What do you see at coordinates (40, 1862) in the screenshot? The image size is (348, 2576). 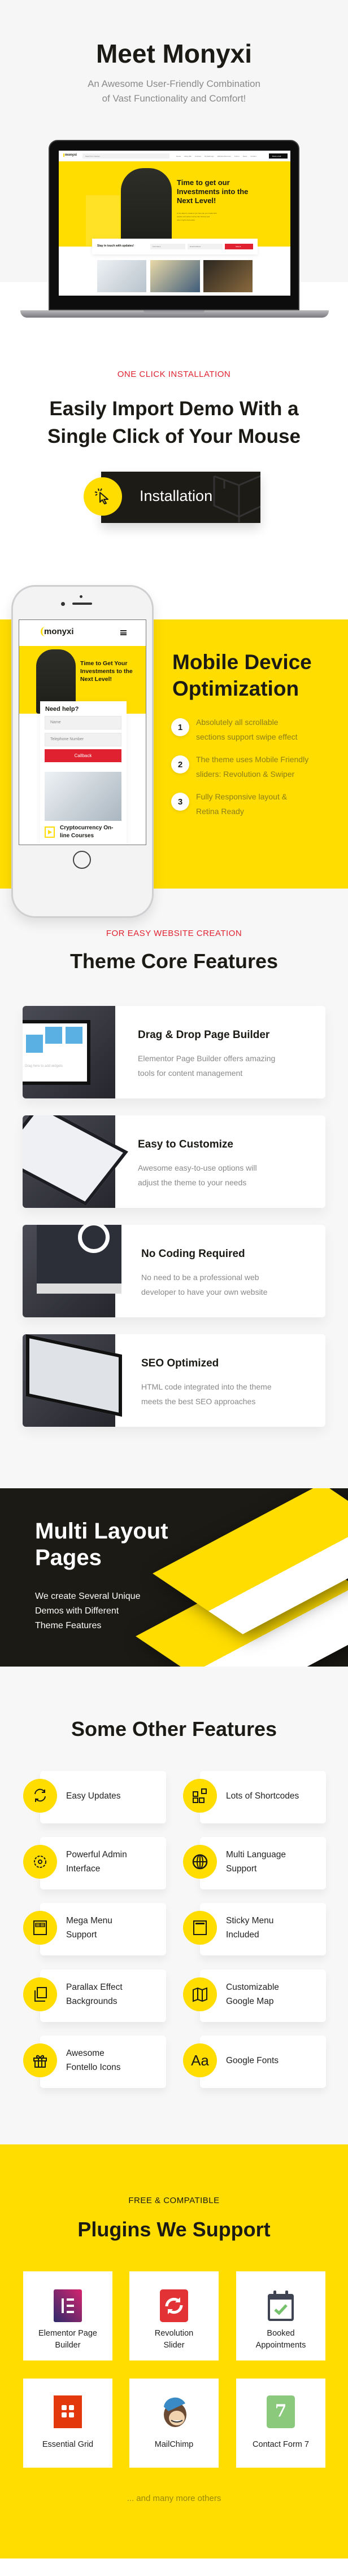 I see `gear-icon` at bounding box center [40, 1862].